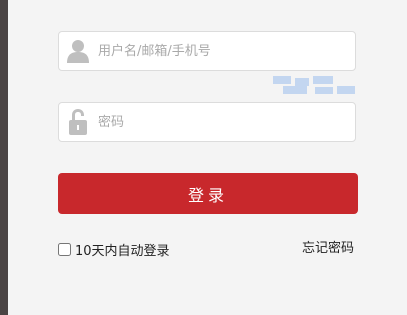 The height and width of the screenshot is (315, 407). I want to click on password-input, so click(223, 122).